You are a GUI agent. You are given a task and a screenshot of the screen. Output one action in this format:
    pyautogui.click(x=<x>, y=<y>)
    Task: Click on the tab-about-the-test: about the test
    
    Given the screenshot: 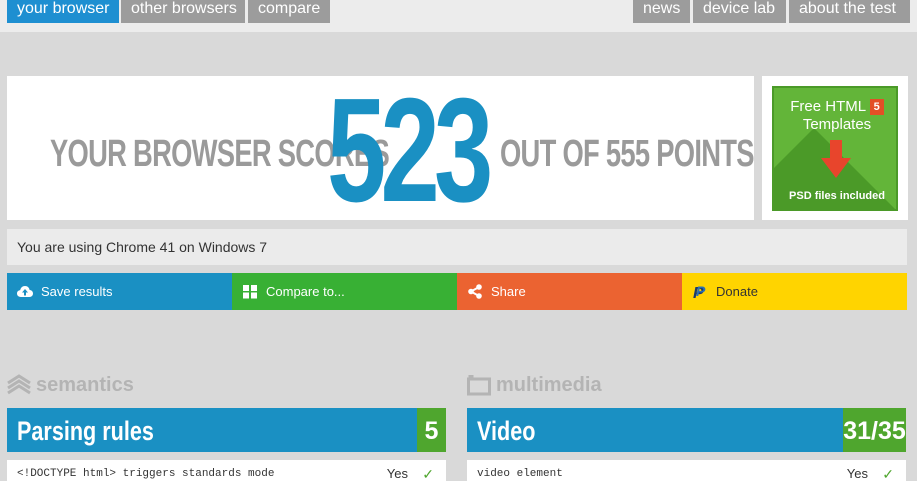 What is the action you would take?
    pyautogui.click(x=849, y=11)
    